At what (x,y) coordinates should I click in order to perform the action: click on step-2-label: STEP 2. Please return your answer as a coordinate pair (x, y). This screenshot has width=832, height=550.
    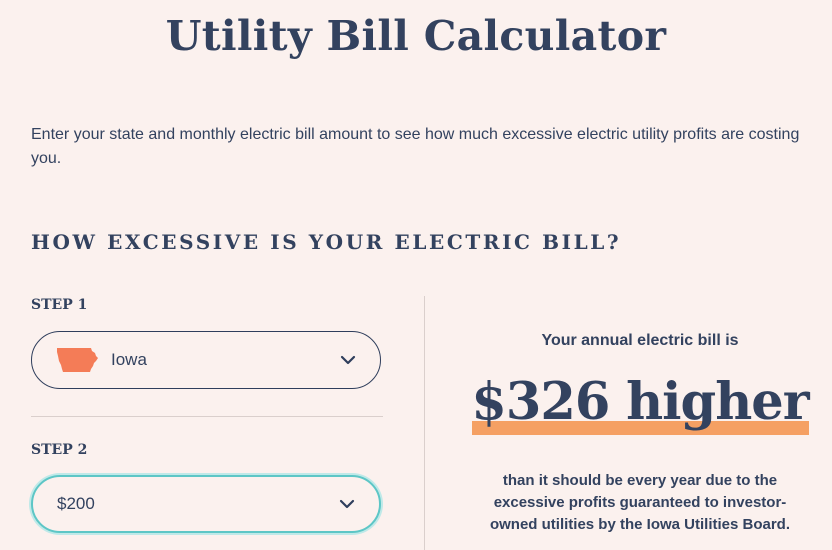
    Looking at the image, I should click on (59, 450).